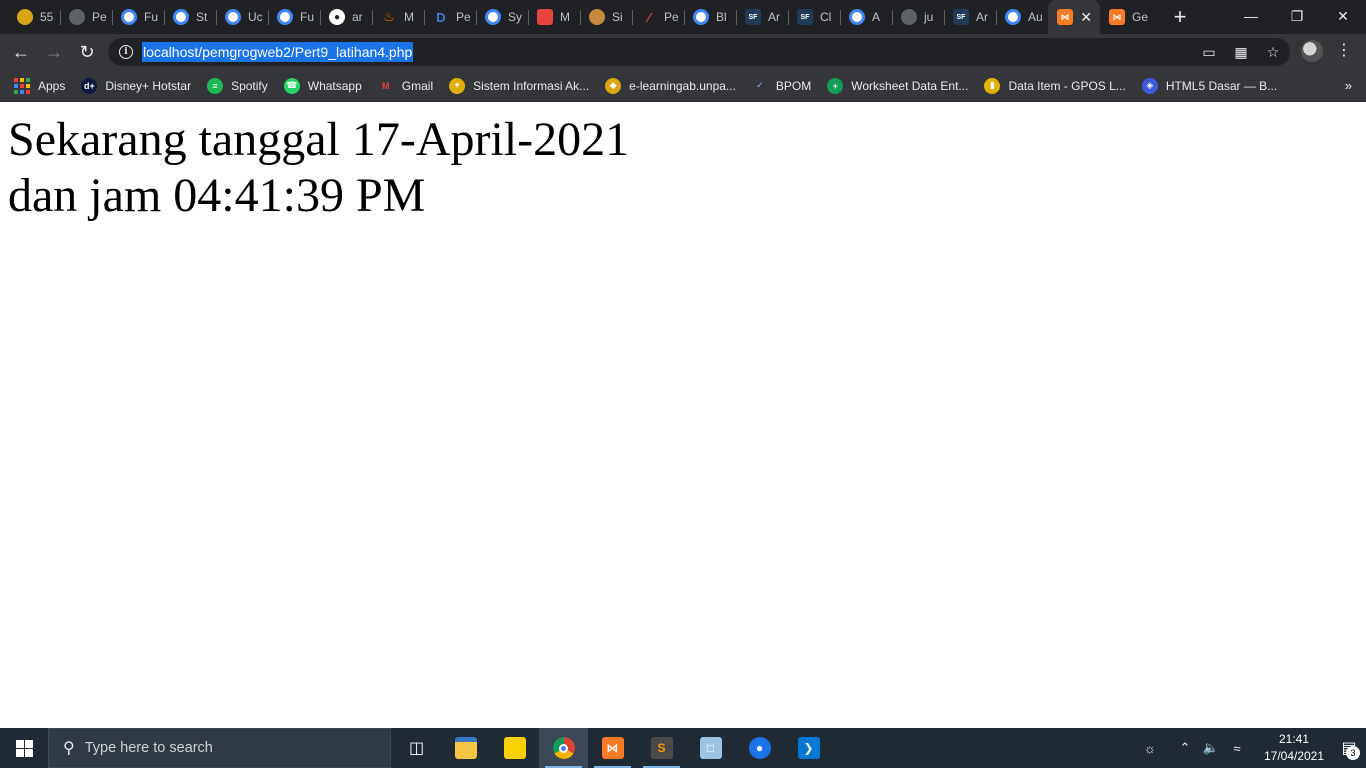 The image size is (1366, 768). I want to click on tab-title: Bl, so click(721, 17).